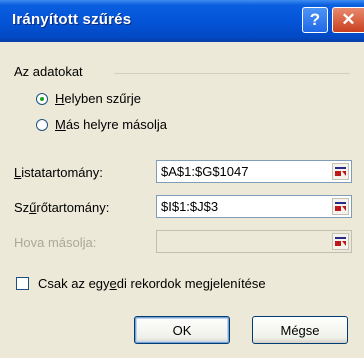 The height and width of the screenshot is (358, 364). I want to click on list-range-label: Listatartomány:, so click(58, 172).